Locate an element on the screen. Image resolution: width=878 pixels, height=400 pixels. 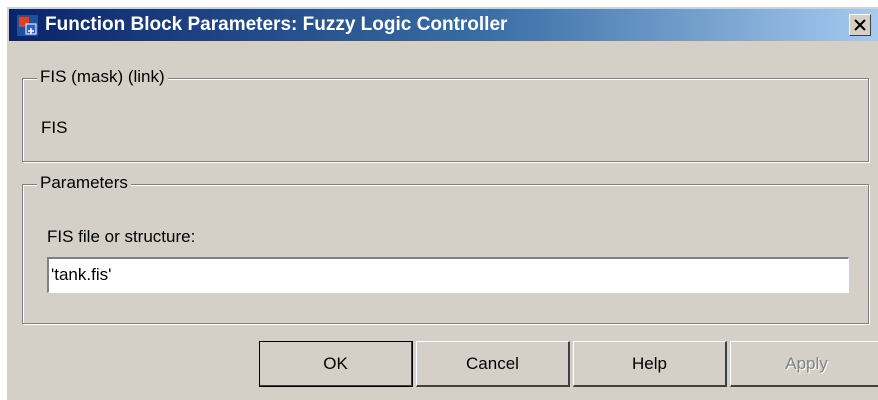
simulink-block-icon is located at coordinates (27, 25).